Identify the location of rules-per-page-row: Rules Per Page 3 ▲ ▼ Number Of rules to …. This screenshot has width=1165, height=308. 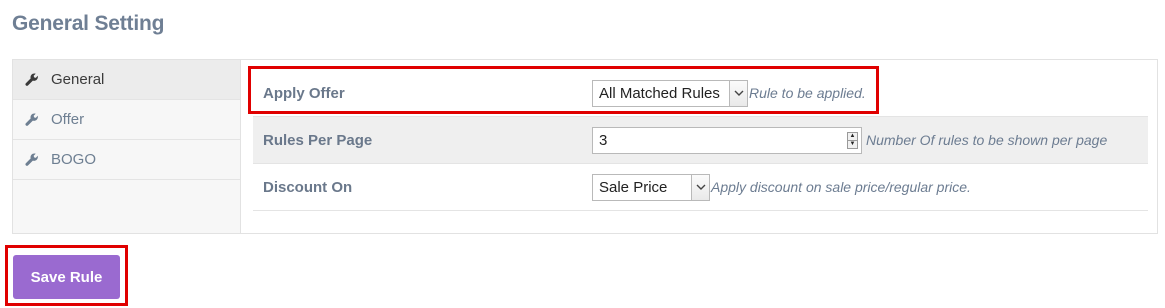
(700, 140).